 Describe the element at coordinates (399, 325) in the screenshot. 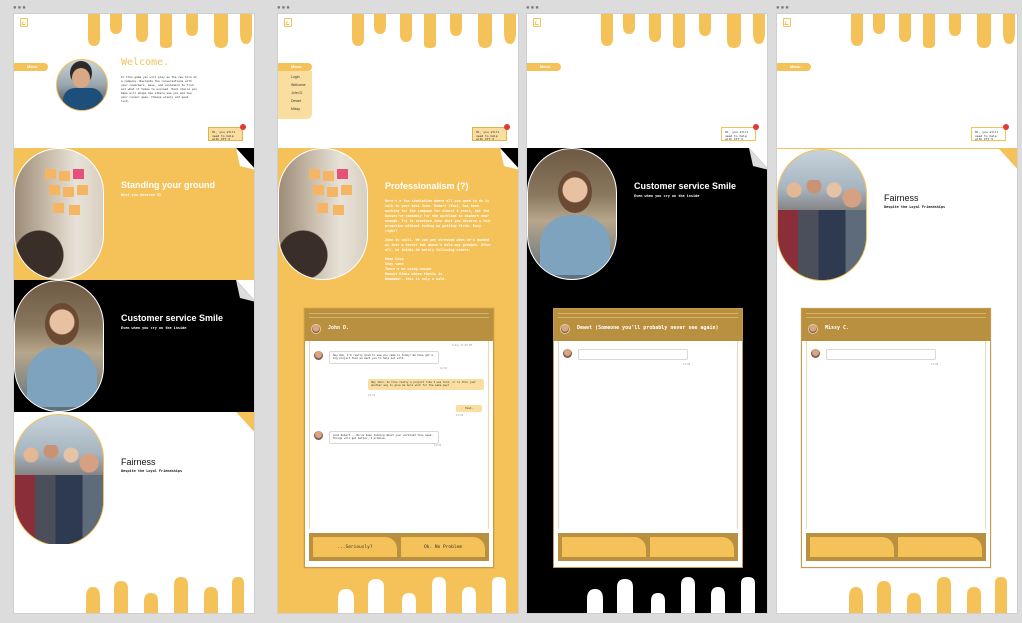

I see `chat-header: John D.` at that location.